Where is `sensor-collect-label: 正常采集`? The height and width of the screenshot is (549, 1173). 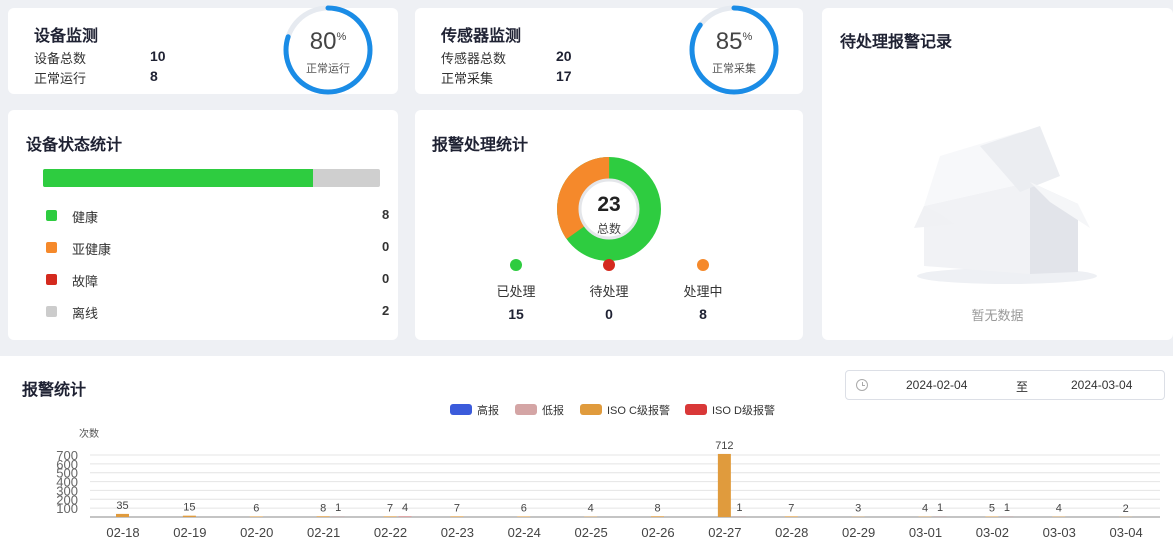 sensor-collect-label: 正常采集 is located at coordinates (467, 78).